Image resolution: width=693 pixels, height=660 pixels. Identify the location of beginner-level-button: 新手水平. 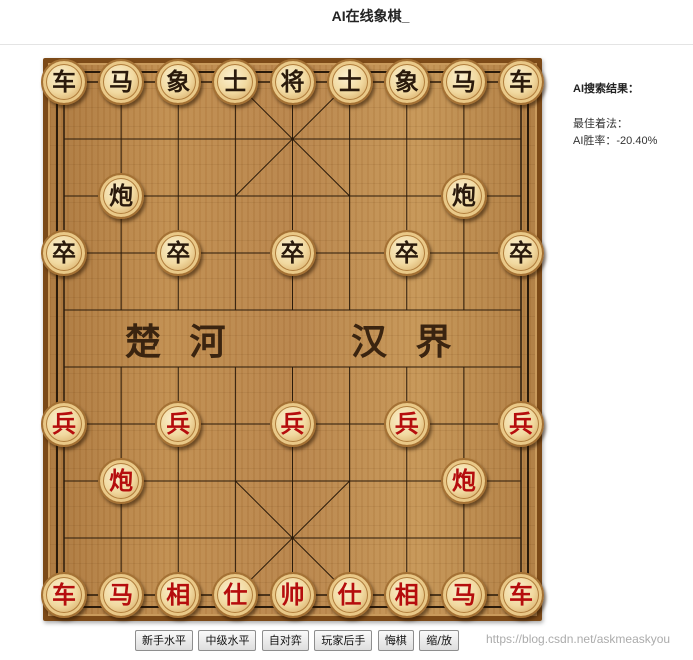
(164, 640).